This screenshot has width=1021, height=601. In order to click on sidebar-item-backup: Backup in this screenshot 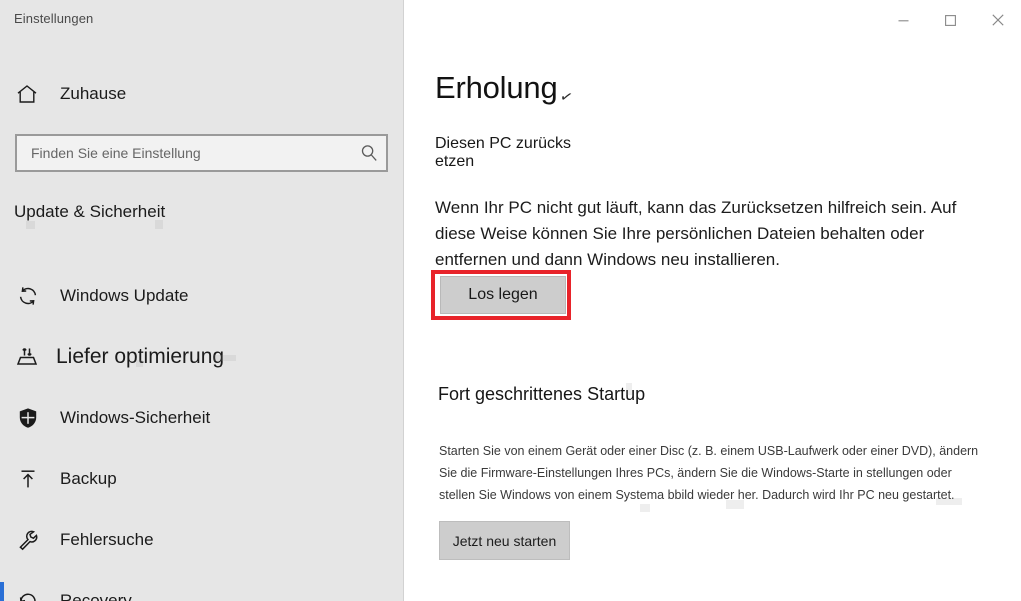, I will do `click(202, 478)`.